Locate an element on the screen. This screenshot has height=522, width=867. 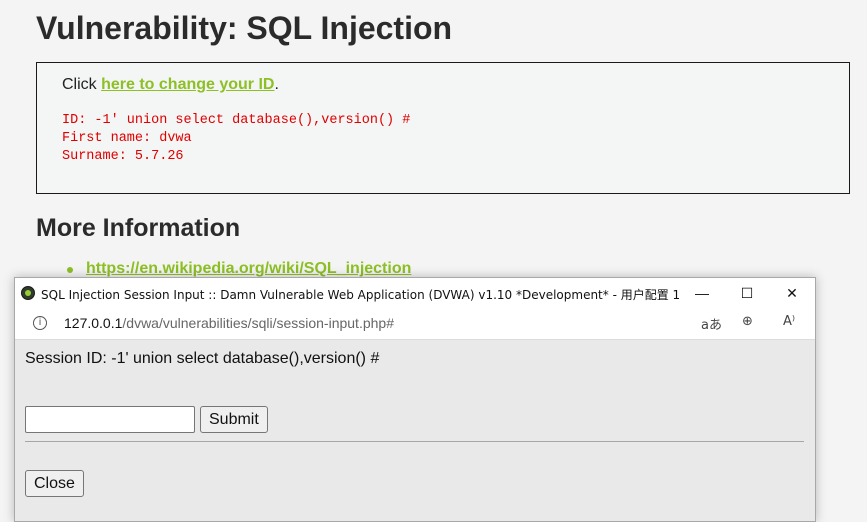
minimize-button: — is located at coordinates (702, 293).